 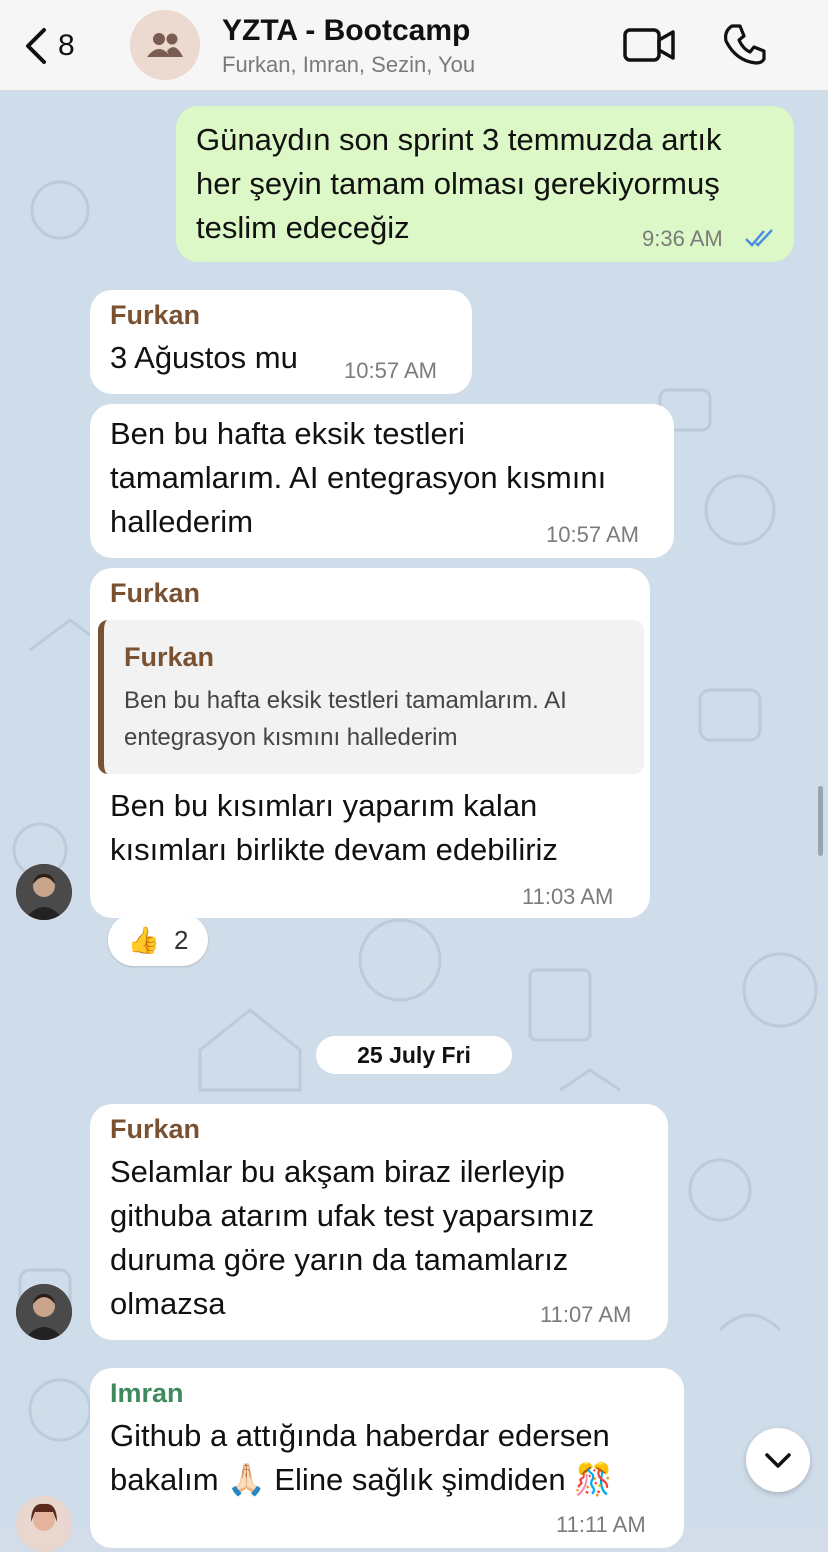 I want to click on voice-call-button, so click(x=745, y=47).